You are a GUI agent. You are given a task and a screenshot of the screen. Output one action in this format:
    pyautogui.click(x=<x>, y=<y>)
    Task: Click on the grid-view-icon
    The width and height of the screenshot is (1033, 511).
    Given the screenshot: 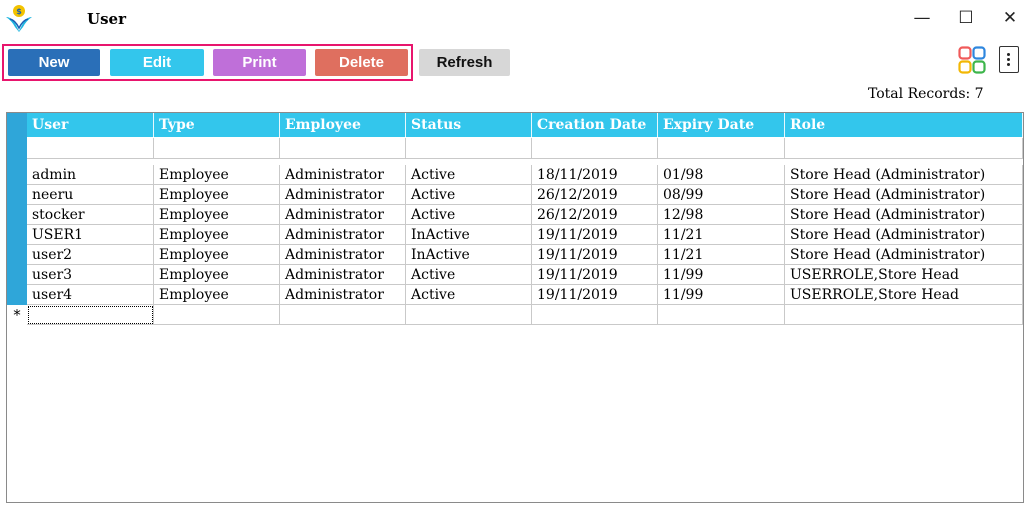 What is the action you would take?
    pyautogui.click(x=972, y=60)
    